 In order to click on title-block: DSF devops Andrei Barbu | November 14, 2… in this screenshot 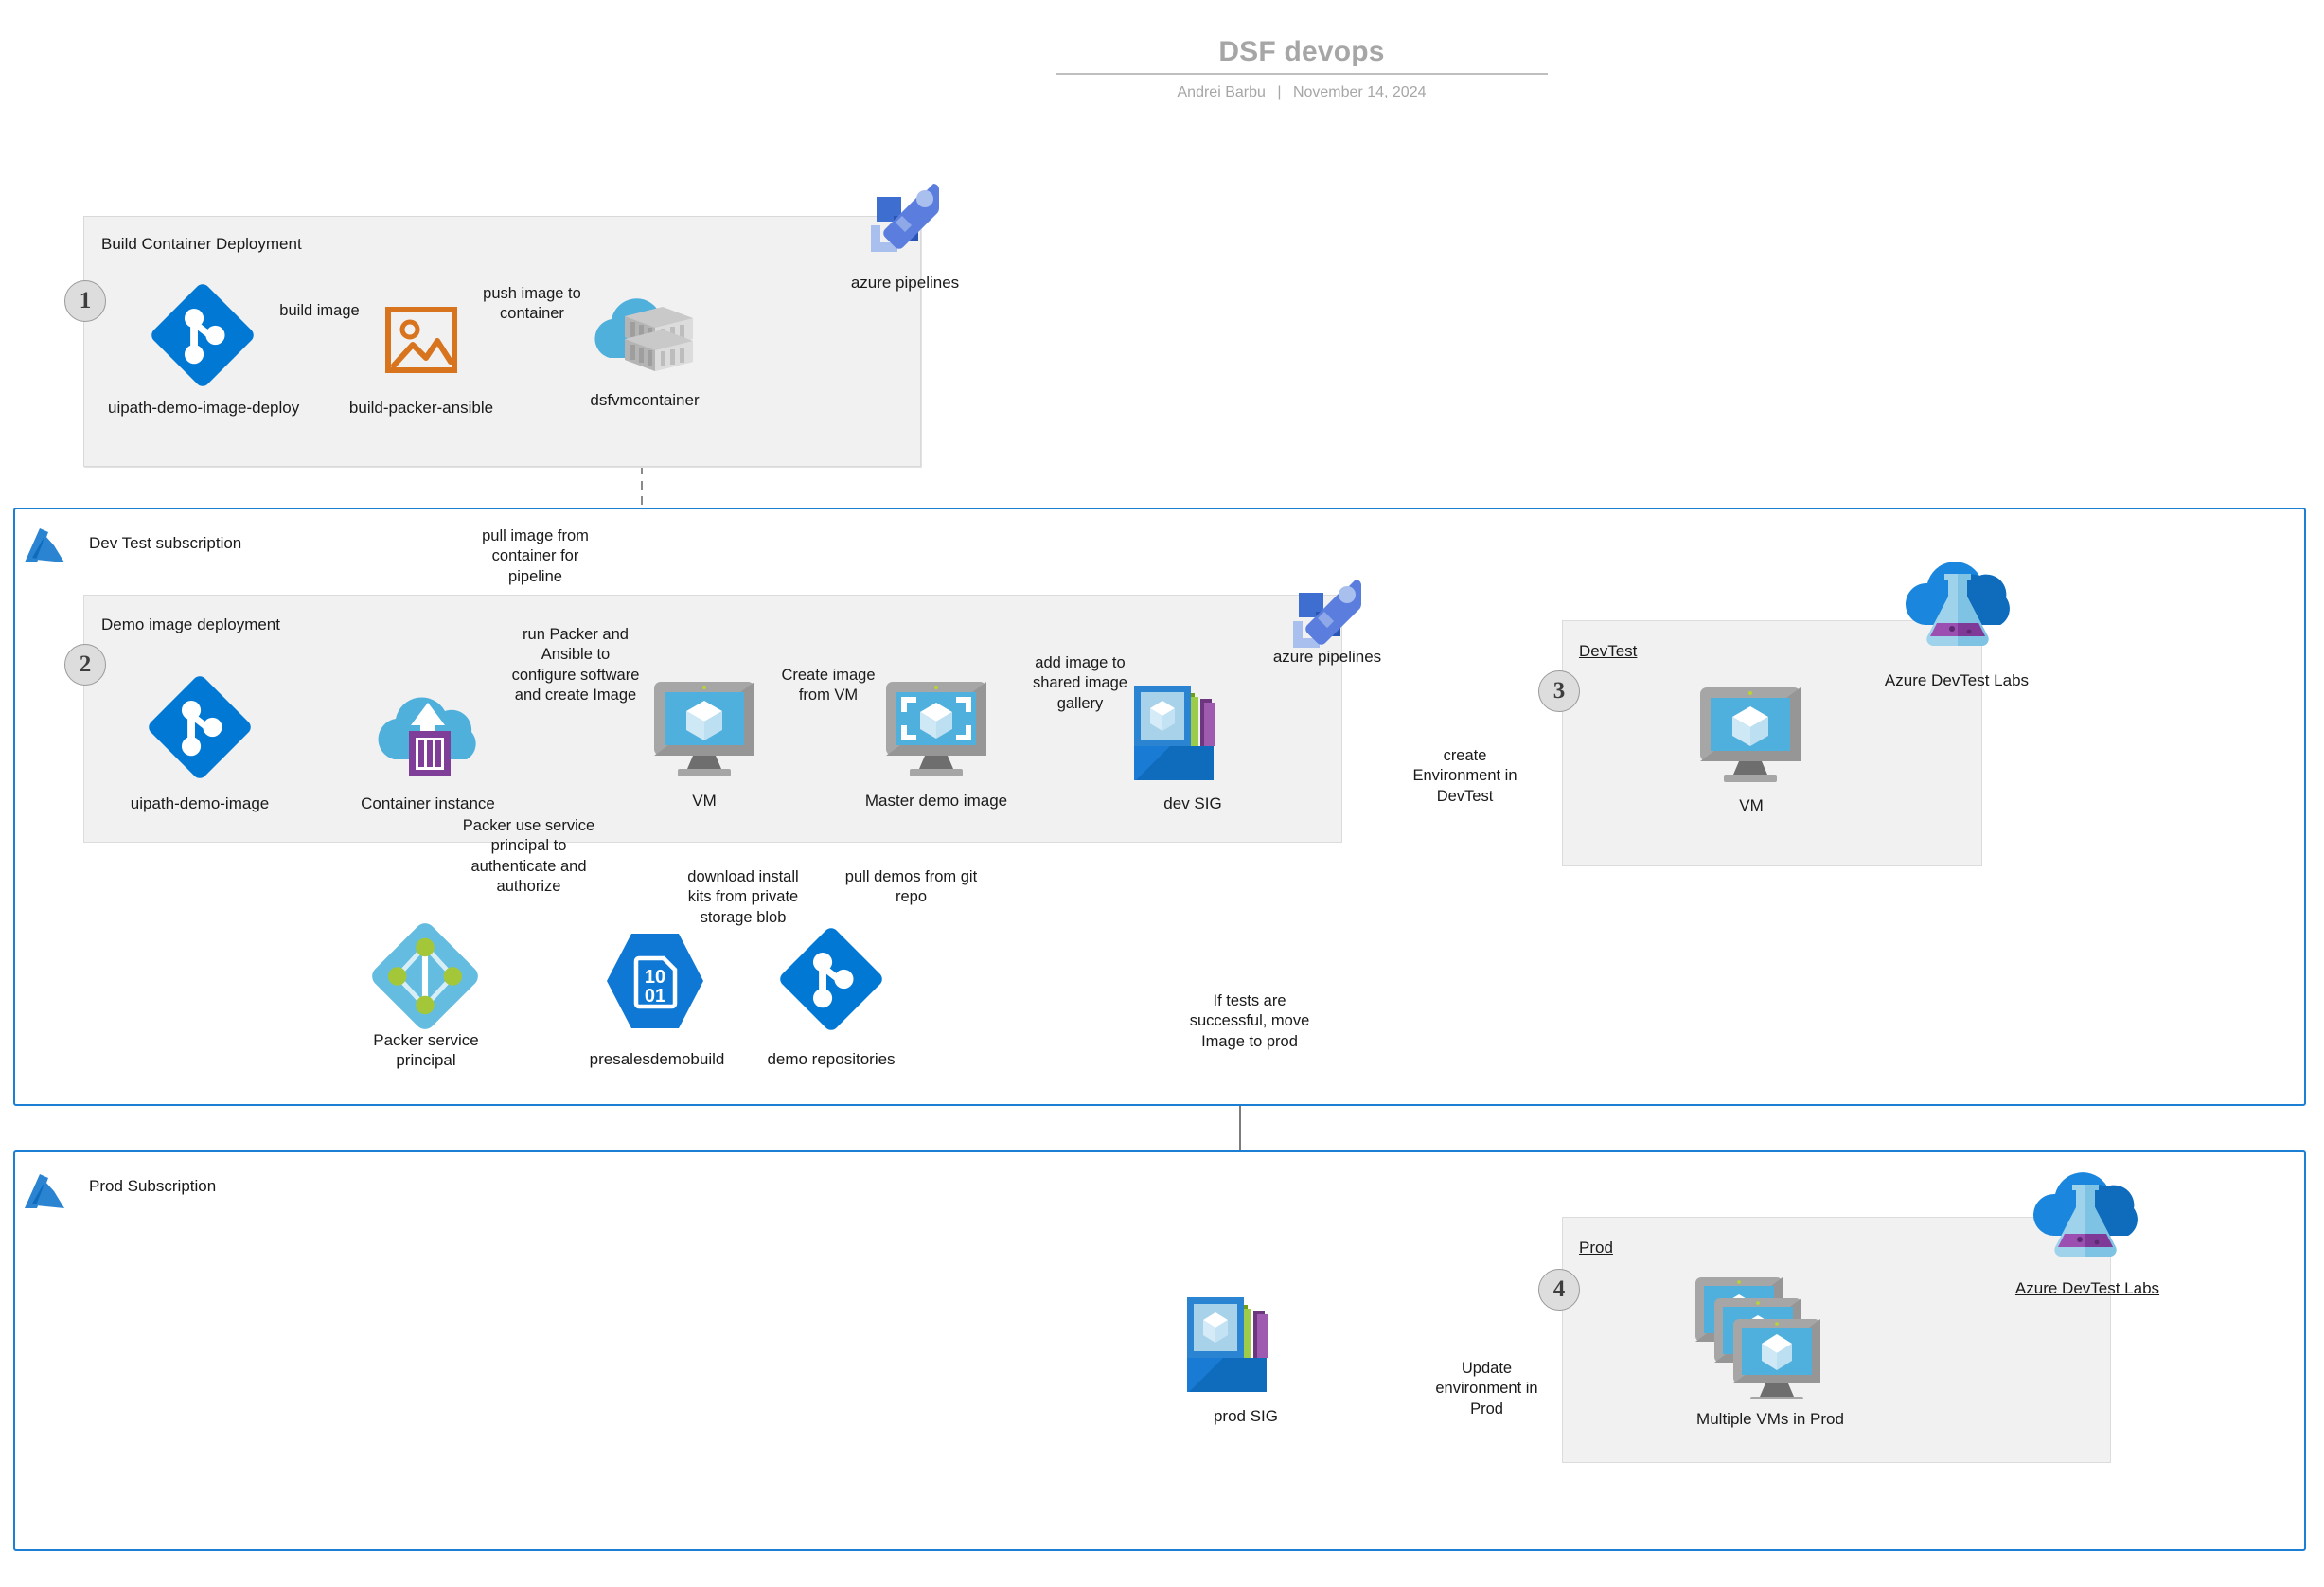, I will do `click(1302, 68)`.